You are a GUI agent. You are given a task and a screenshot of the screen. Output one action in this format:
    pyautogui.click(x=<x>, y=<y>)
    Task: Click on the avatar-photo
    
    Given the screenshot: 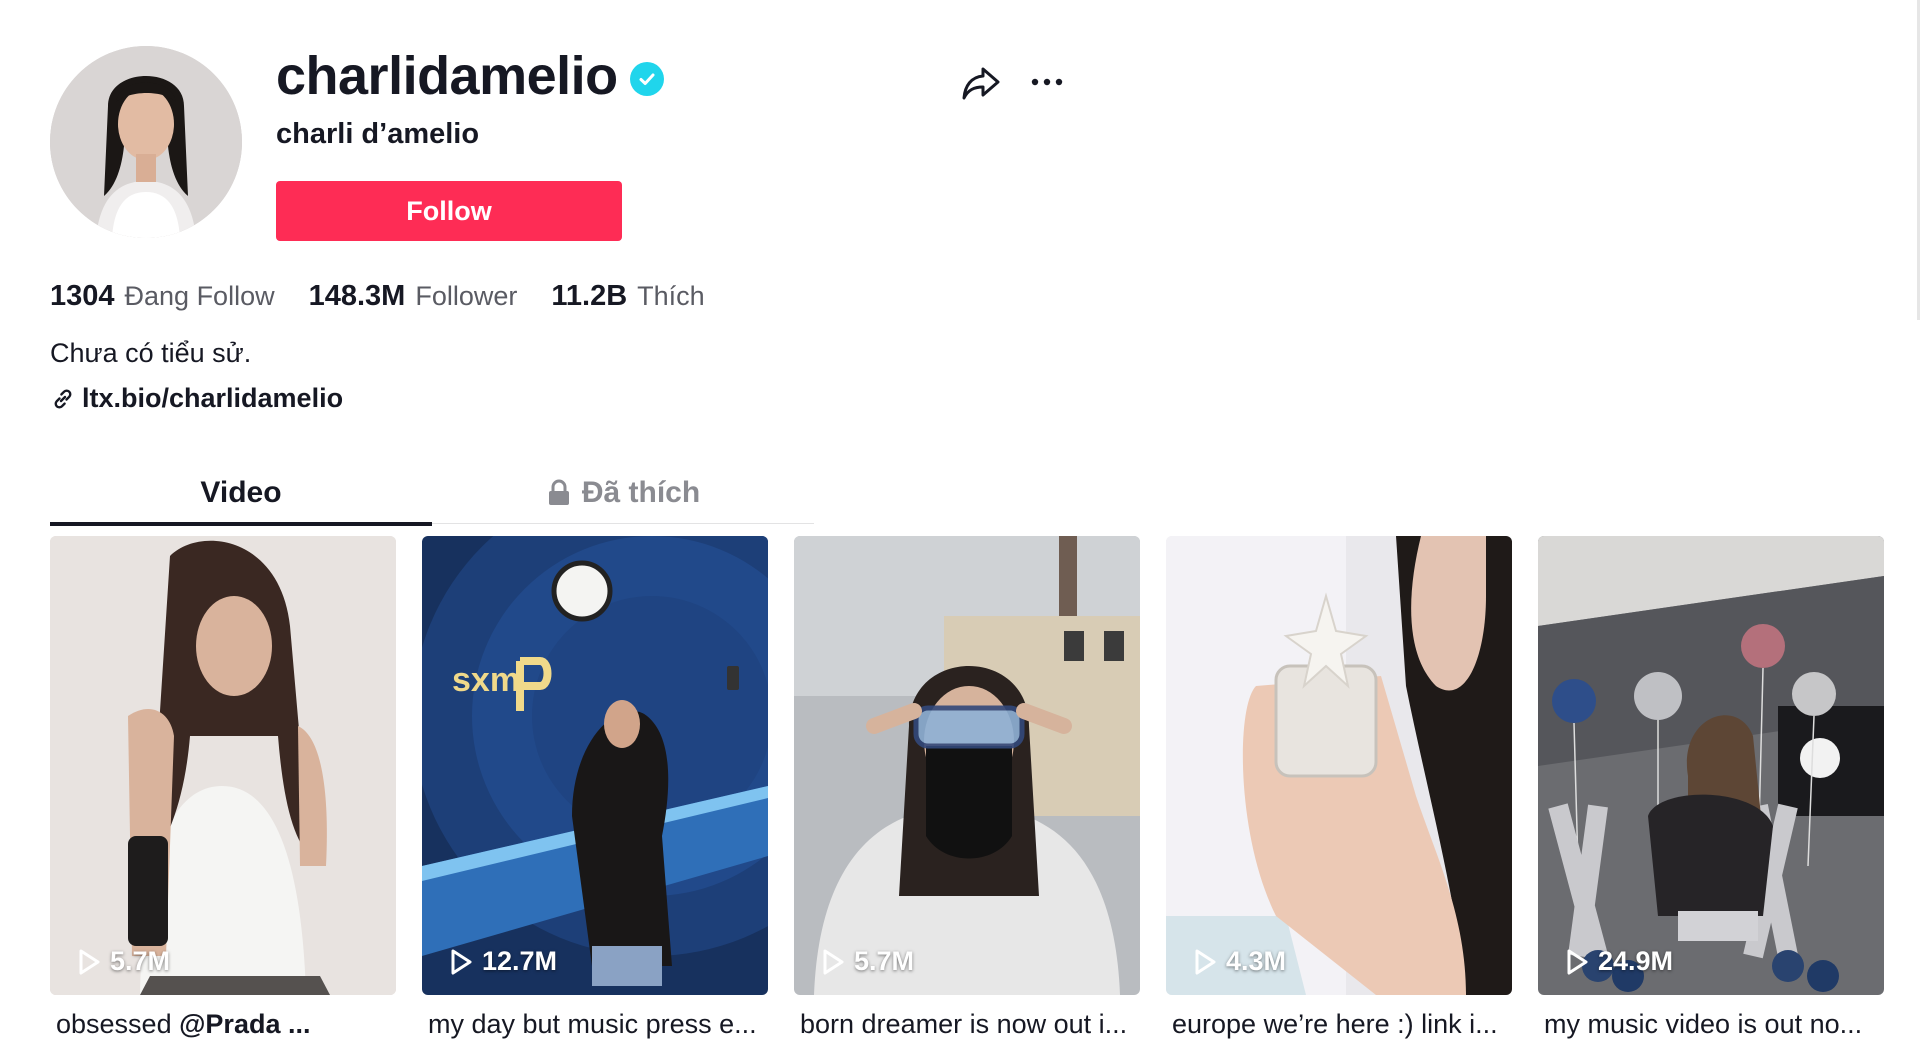 What is the action you would take?
    pyautogui.click(x=146, y=142)
    